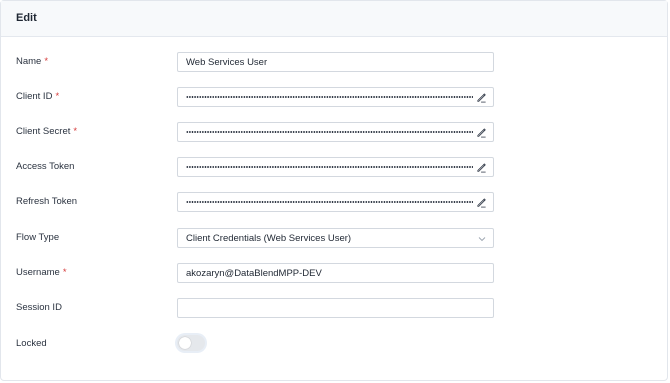  I want to click on flow-type-label: Flow Type, so click(38, 237).